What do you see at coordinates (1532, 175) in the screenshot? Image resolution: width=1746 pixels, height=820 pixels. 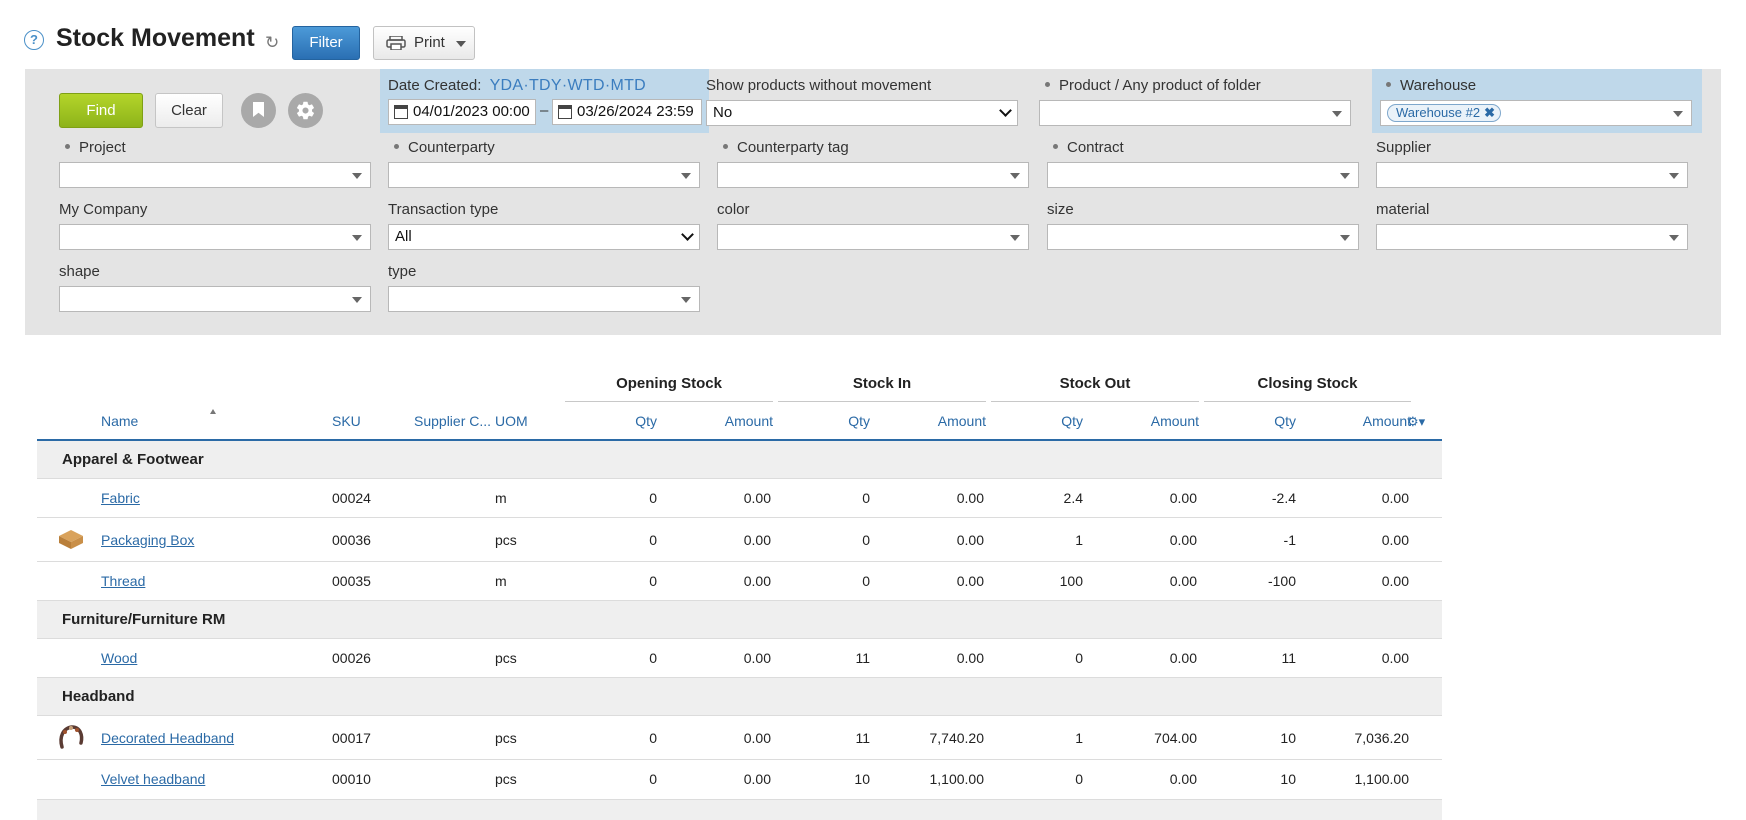 I see `supplier-select` at bounding box center [1532, 175].